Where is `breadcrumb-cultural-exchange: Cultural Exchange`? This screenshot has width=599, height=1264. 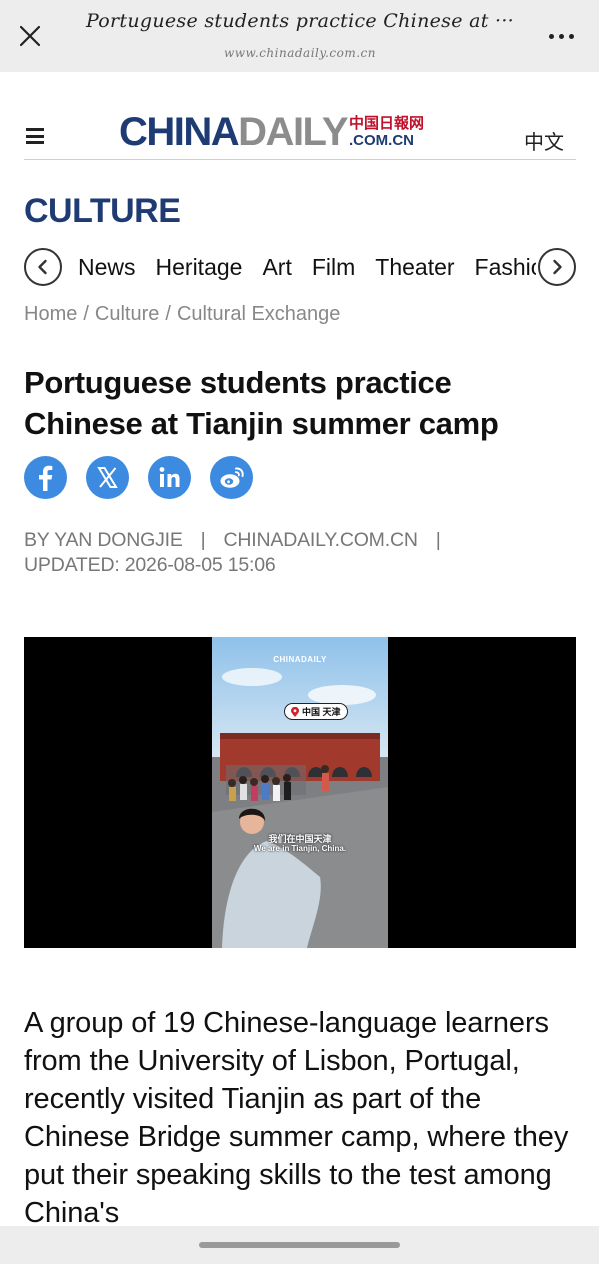
breadcrumb-cultural-exchange: Cultural Exchange is located at coordinates (258, 314).